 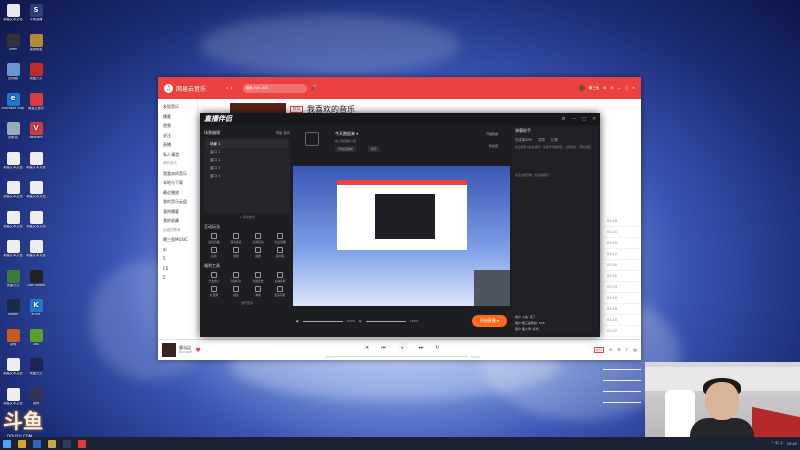 I want to click on sidebar-item: 我的播客, so click(x=177, y=212).